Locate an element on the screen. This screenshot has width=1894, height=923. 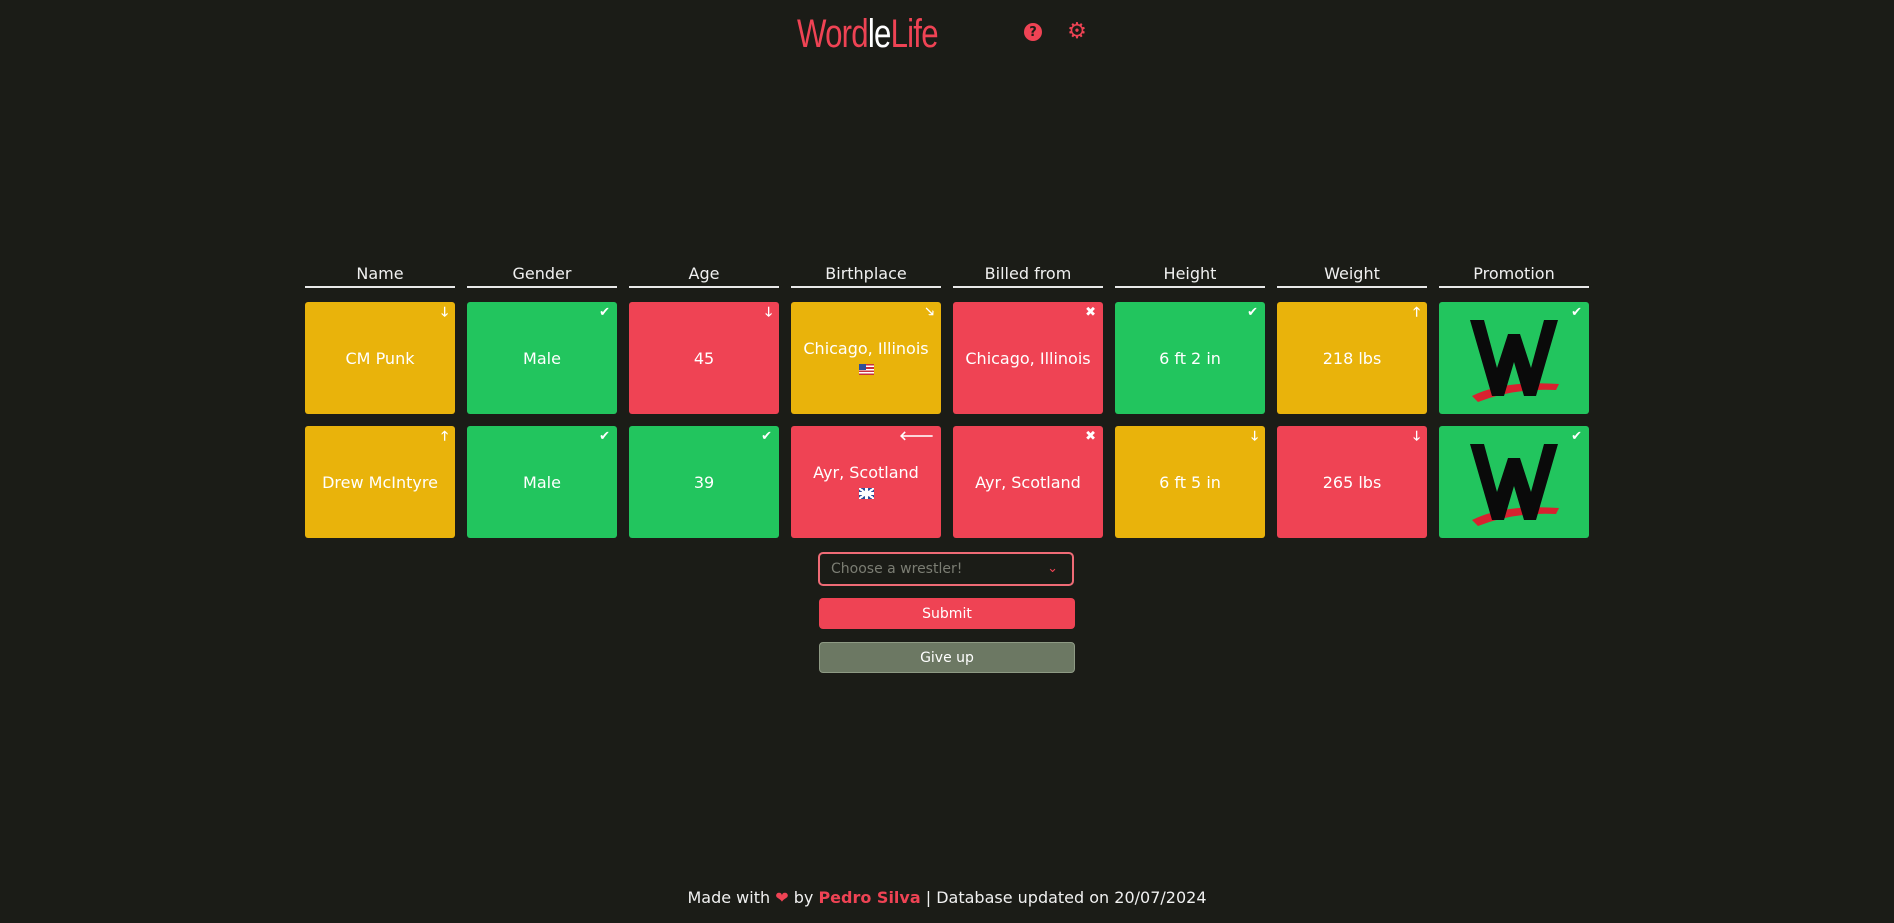
cell-value: 6 ft 2 in is located at coordinates (1190, 358).